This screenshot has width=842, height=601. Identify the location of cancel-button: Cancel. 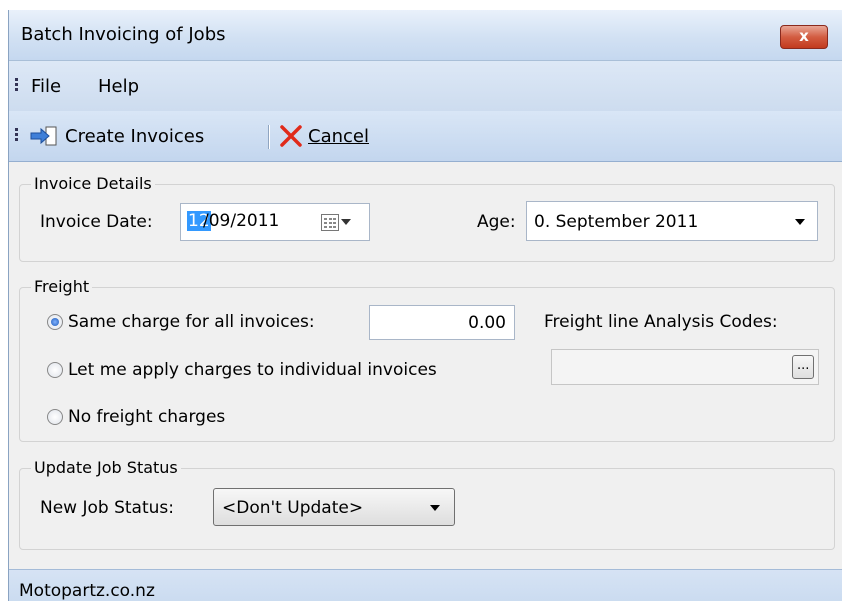
(324, 136).